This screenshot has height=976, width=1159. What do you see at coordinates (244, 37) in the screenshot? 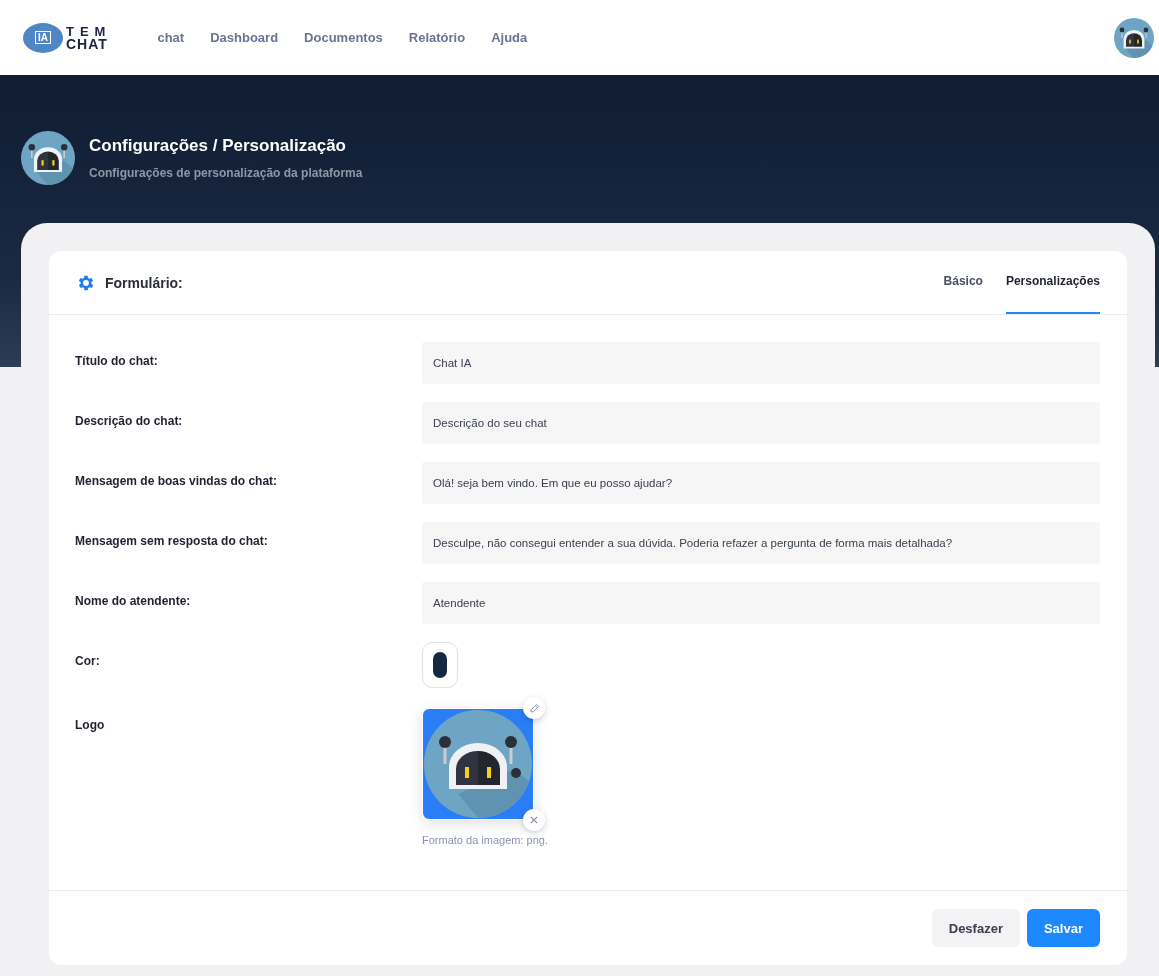
I see `nav-link: Dashboard` at bounding box center [244, 37].